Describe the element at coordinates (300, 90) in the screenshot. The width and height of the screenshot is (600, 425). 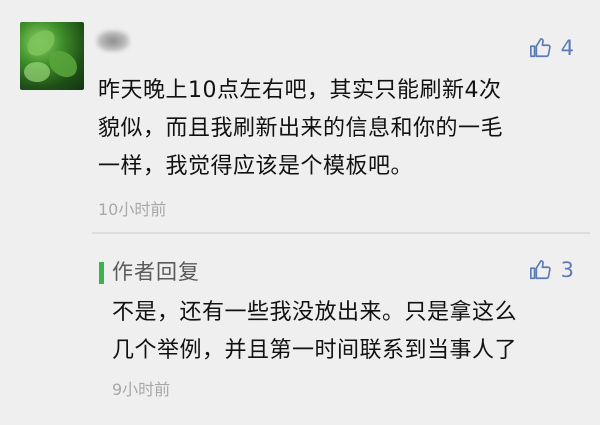
I see `comment-line: 昨天晚上10点左右吧，其实只能刷新4次` at that location.